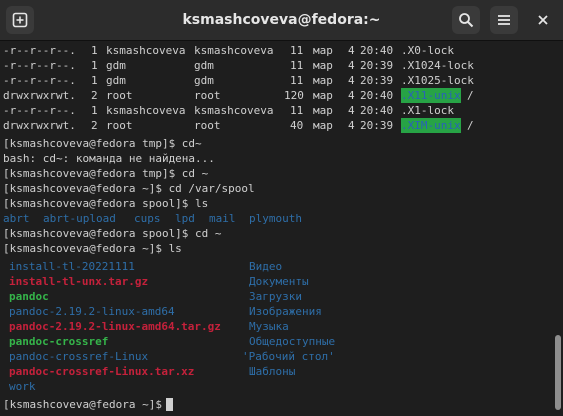 This screenshot has height=416, width=563. I want to click on filename: .X1025-lock, so click(437, 80).